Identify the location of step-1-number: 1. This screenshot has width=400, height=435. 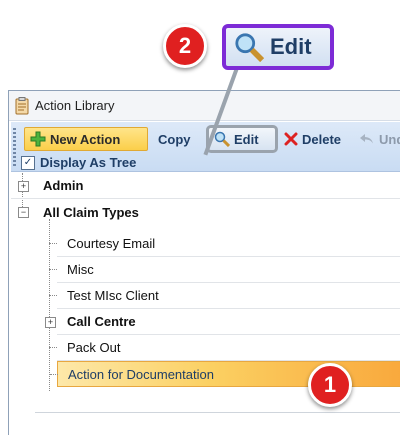
(330, 384).